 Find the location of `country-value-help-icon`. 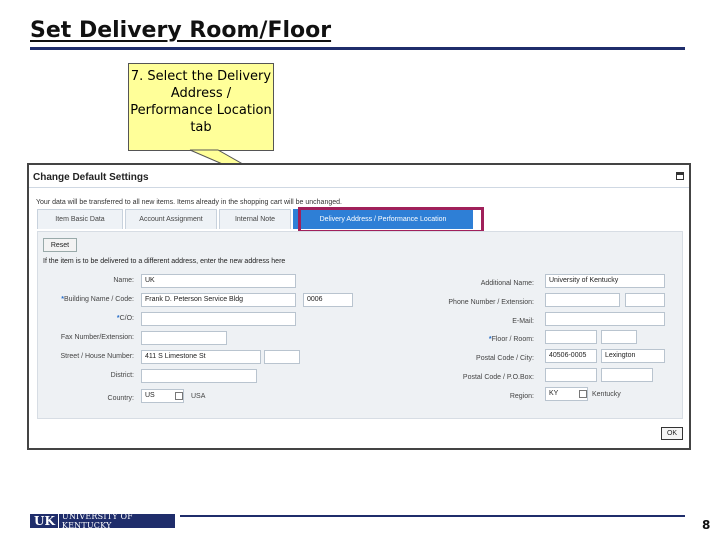

country-value-help-icon is located at coordinates (179, 396).